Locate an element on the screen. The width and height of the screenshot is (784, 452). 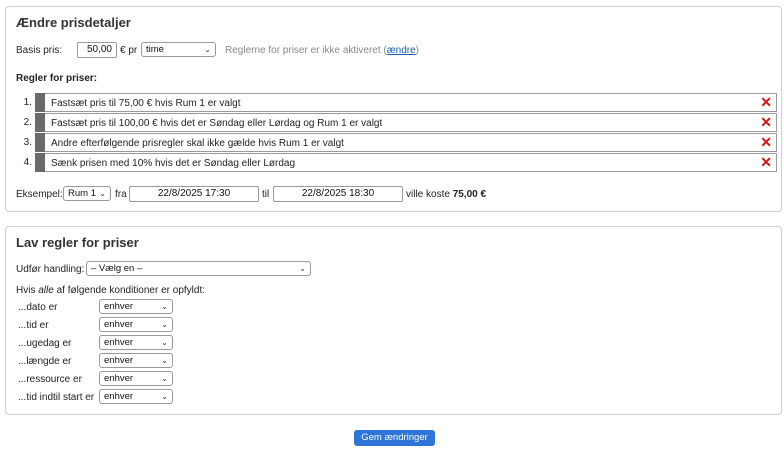
condition-select-resource: enhver ⌄ is located at coordinates (136, 378).